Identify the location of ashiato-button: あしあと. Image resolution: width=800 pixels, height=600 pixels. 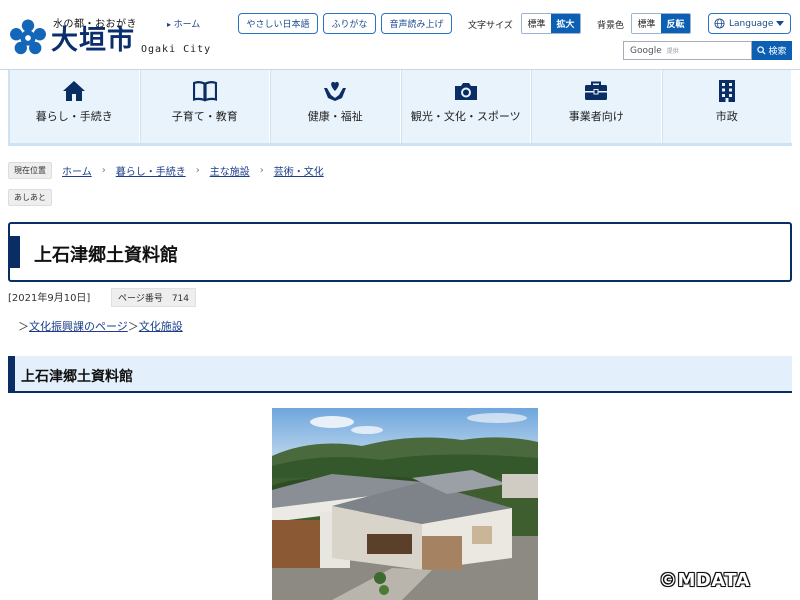
(30, 197).